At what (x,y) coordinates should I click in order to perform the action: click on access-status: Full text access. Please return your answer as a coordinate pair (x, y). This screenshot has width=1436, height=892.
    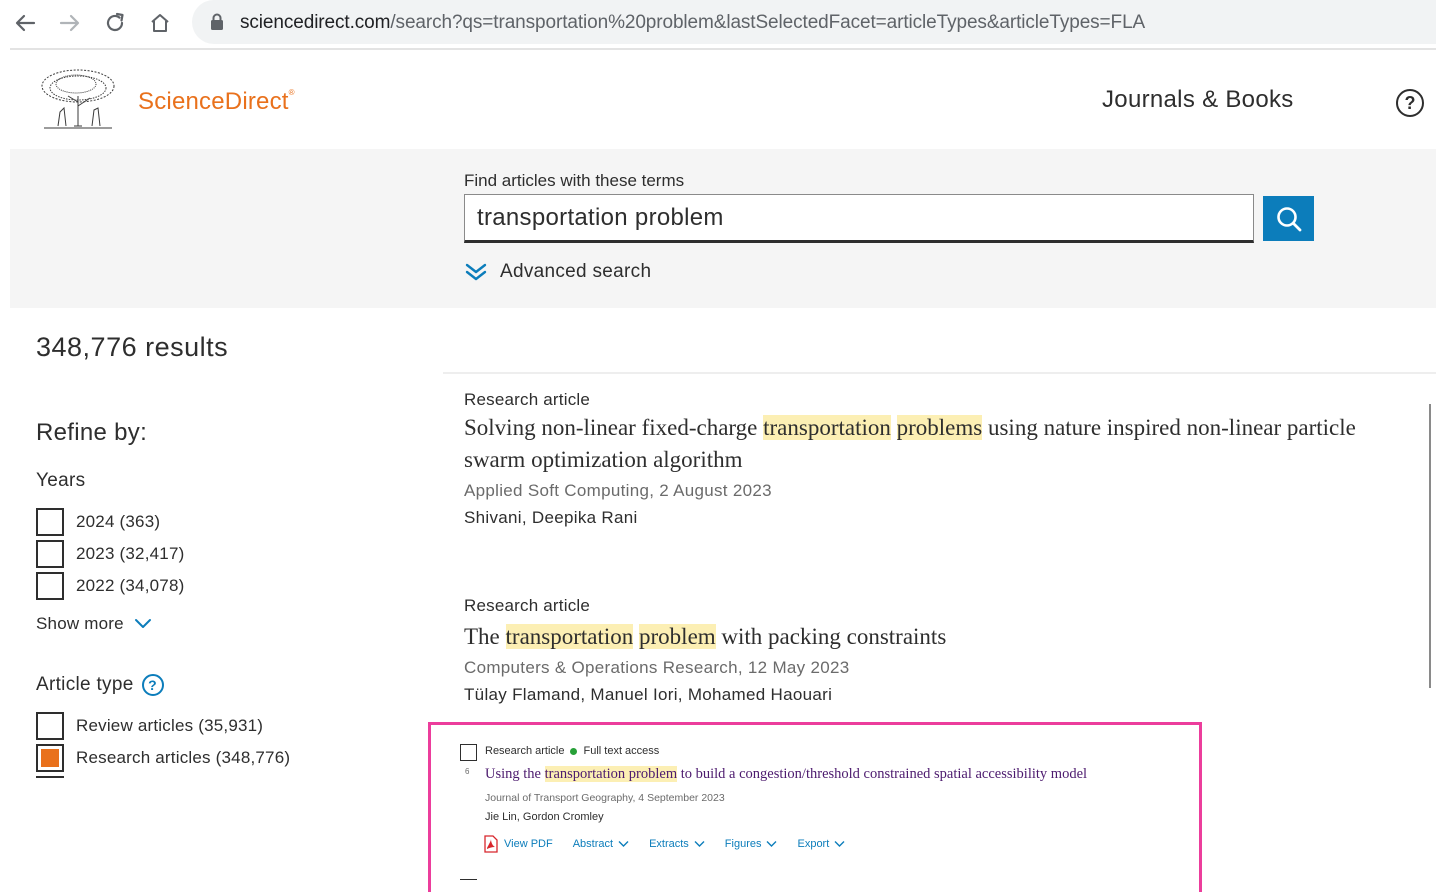
    Looking at the image, I should click on (621, 751).